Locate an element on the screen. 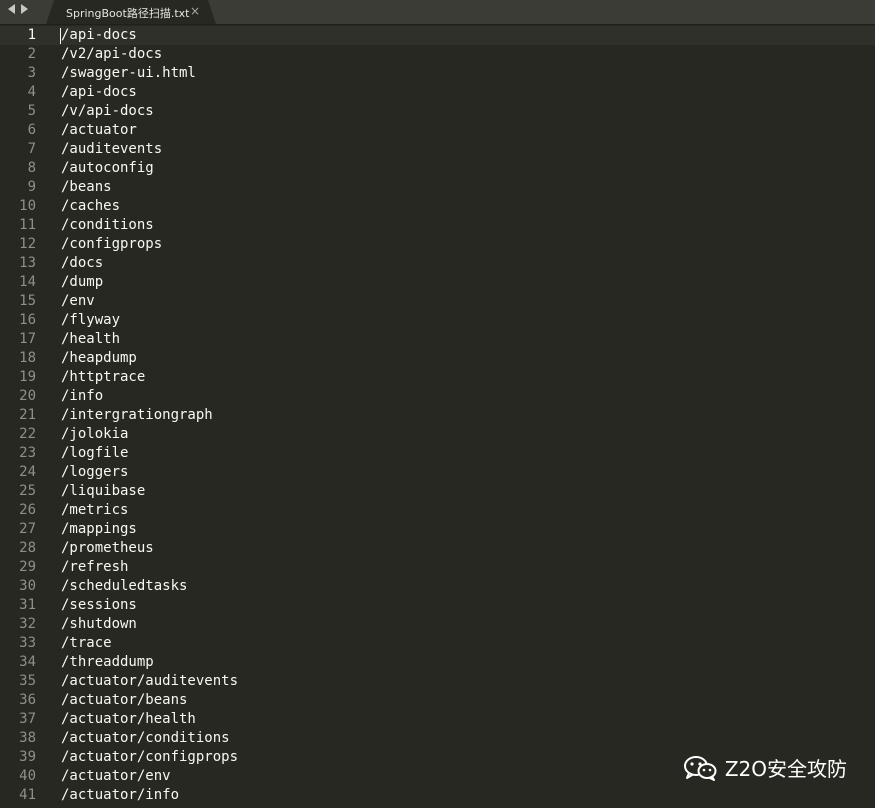 The image size is (875, 808). editor-line: 2/v2/api-docs is located at coordinates (437, 54).